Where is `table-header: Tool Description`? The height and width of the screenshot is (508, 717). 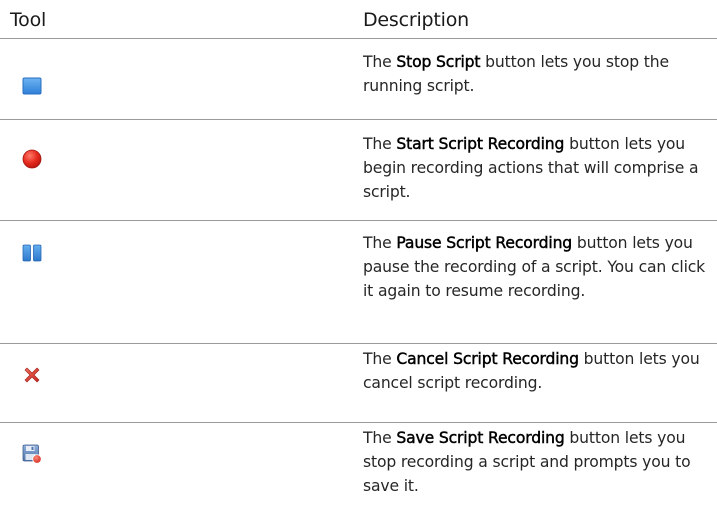
table-header: Tool Description is located at coordinates (358, 19).